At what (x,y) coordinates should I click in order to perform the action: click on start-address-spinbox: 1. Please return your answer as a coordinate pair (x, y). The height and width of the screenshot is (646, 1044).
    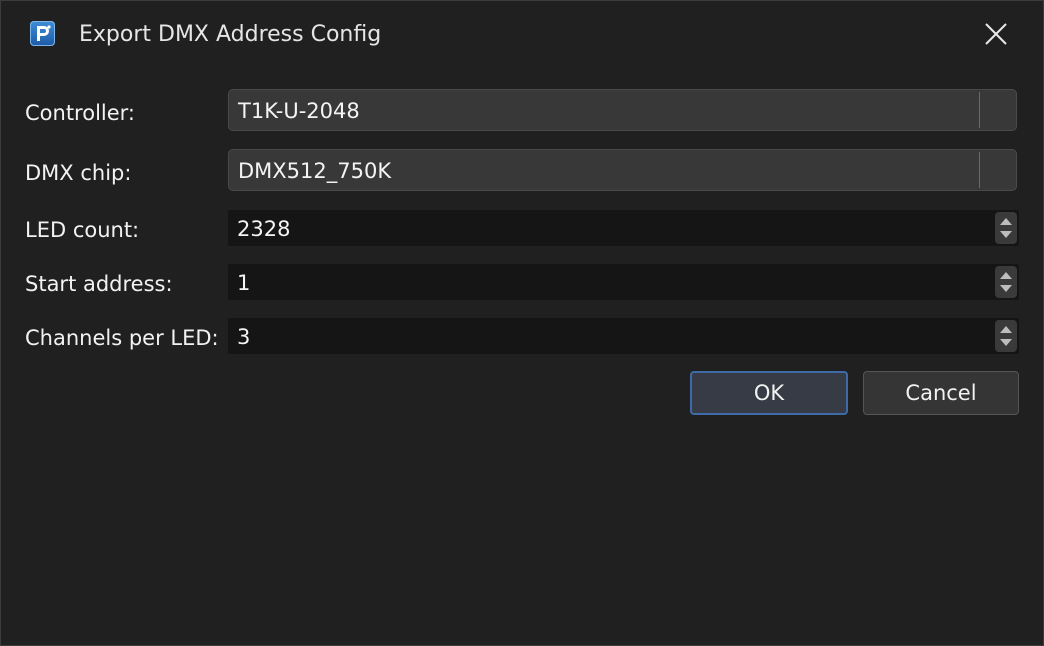
    Looking at the image, I should click on (623, 282).